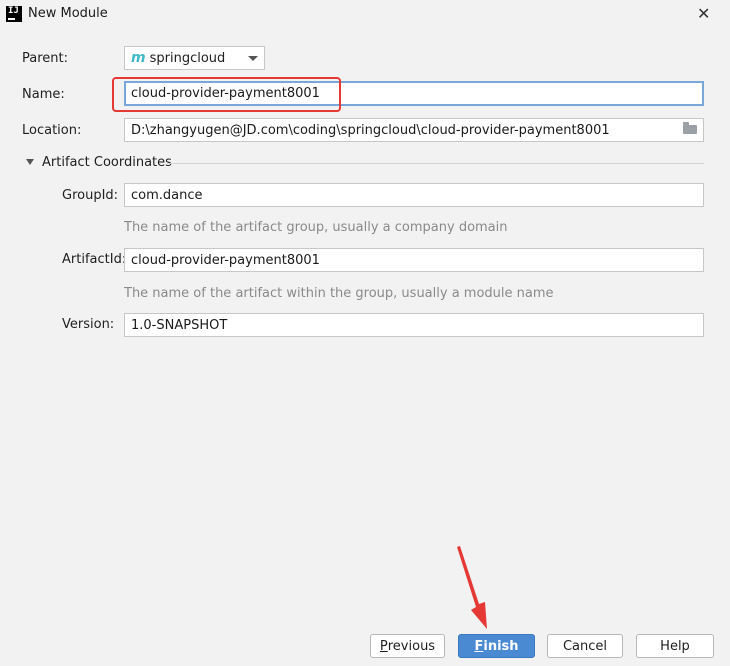 The image size is (730, 666). I want to click on section-divider, so click(435, 163).